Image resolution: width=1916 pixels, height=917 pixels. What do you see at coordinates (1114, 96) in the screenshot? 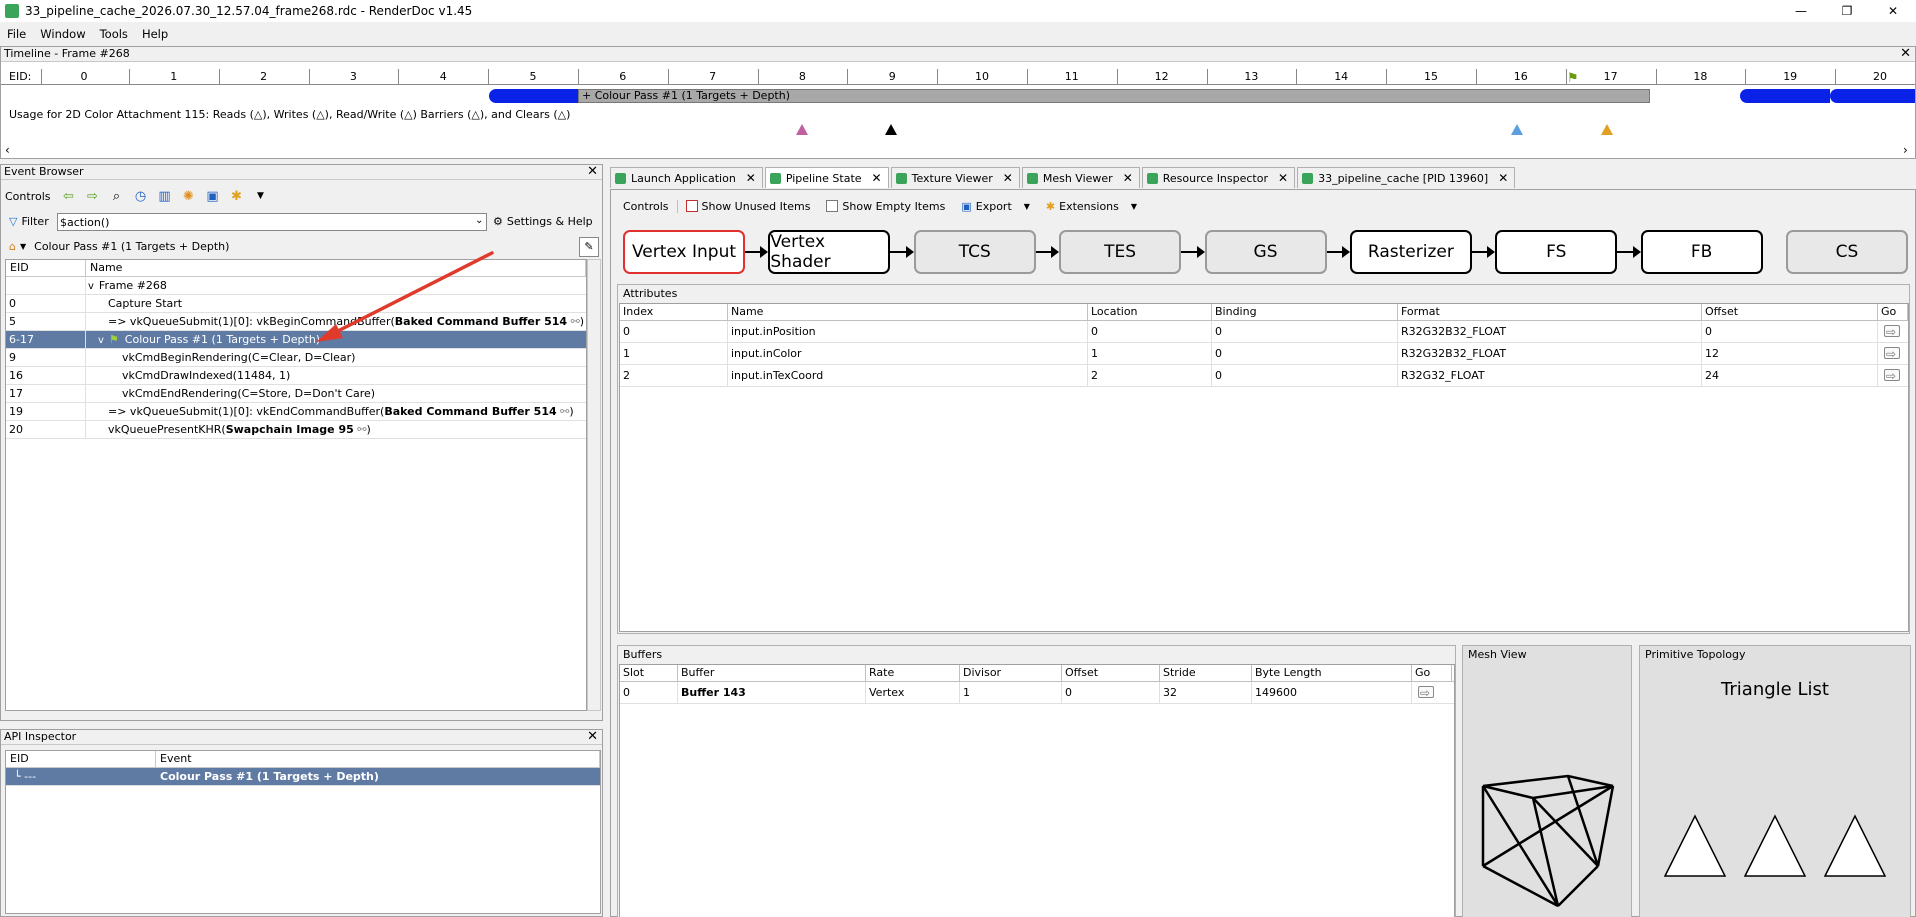
I see `timeline-pass-bar: + Colour Pass #1 (1 Targets + Depth)` at bounding box center [1114, 96].